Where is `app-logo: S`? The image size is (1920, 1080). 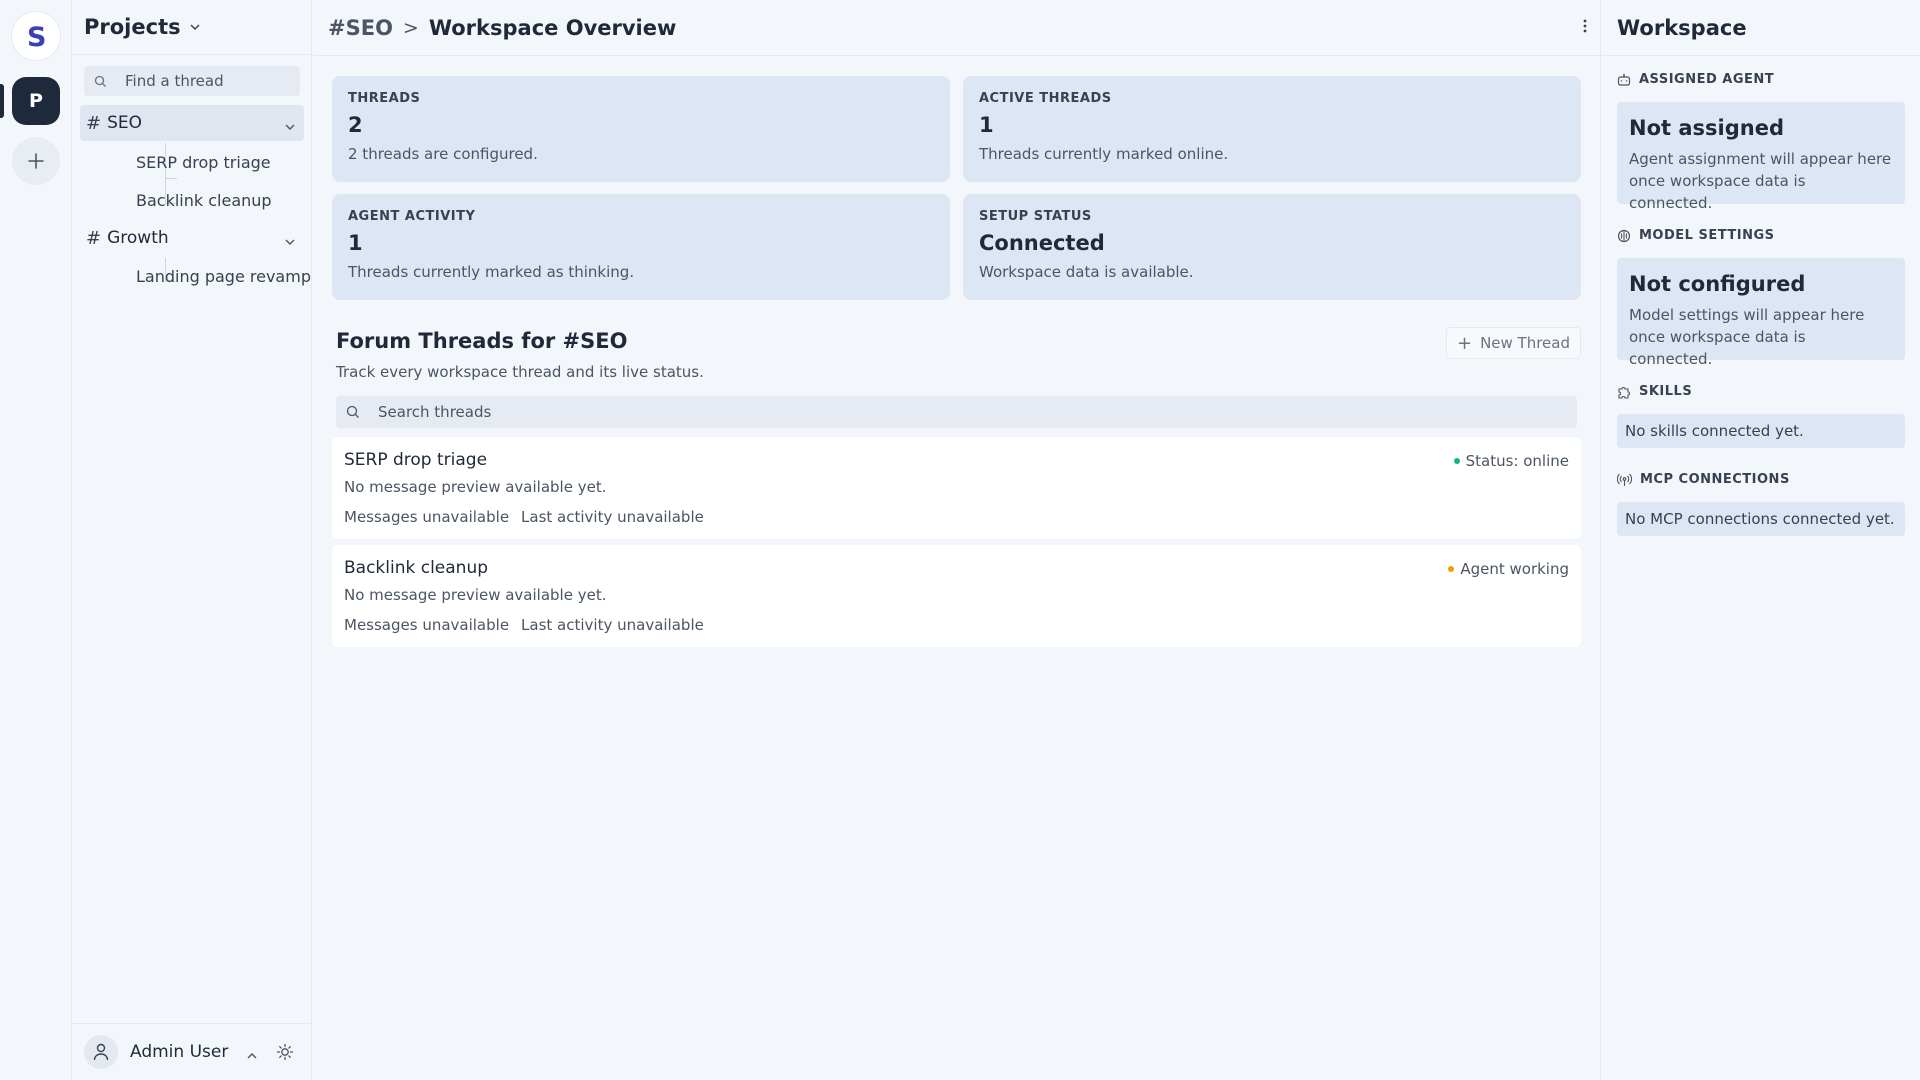
app-logo: S is located at coordinates (36, 36).